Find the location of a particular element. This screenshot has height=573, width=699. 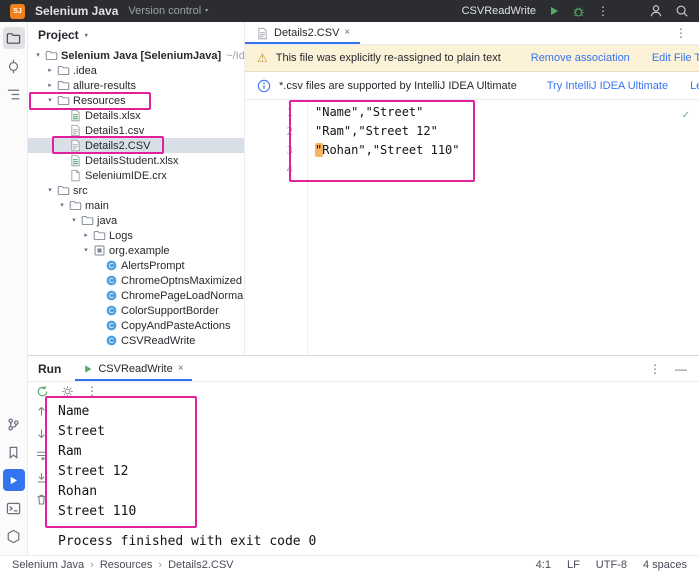

inspections-check-icon: ✓ is located at coordinates (685, 114).